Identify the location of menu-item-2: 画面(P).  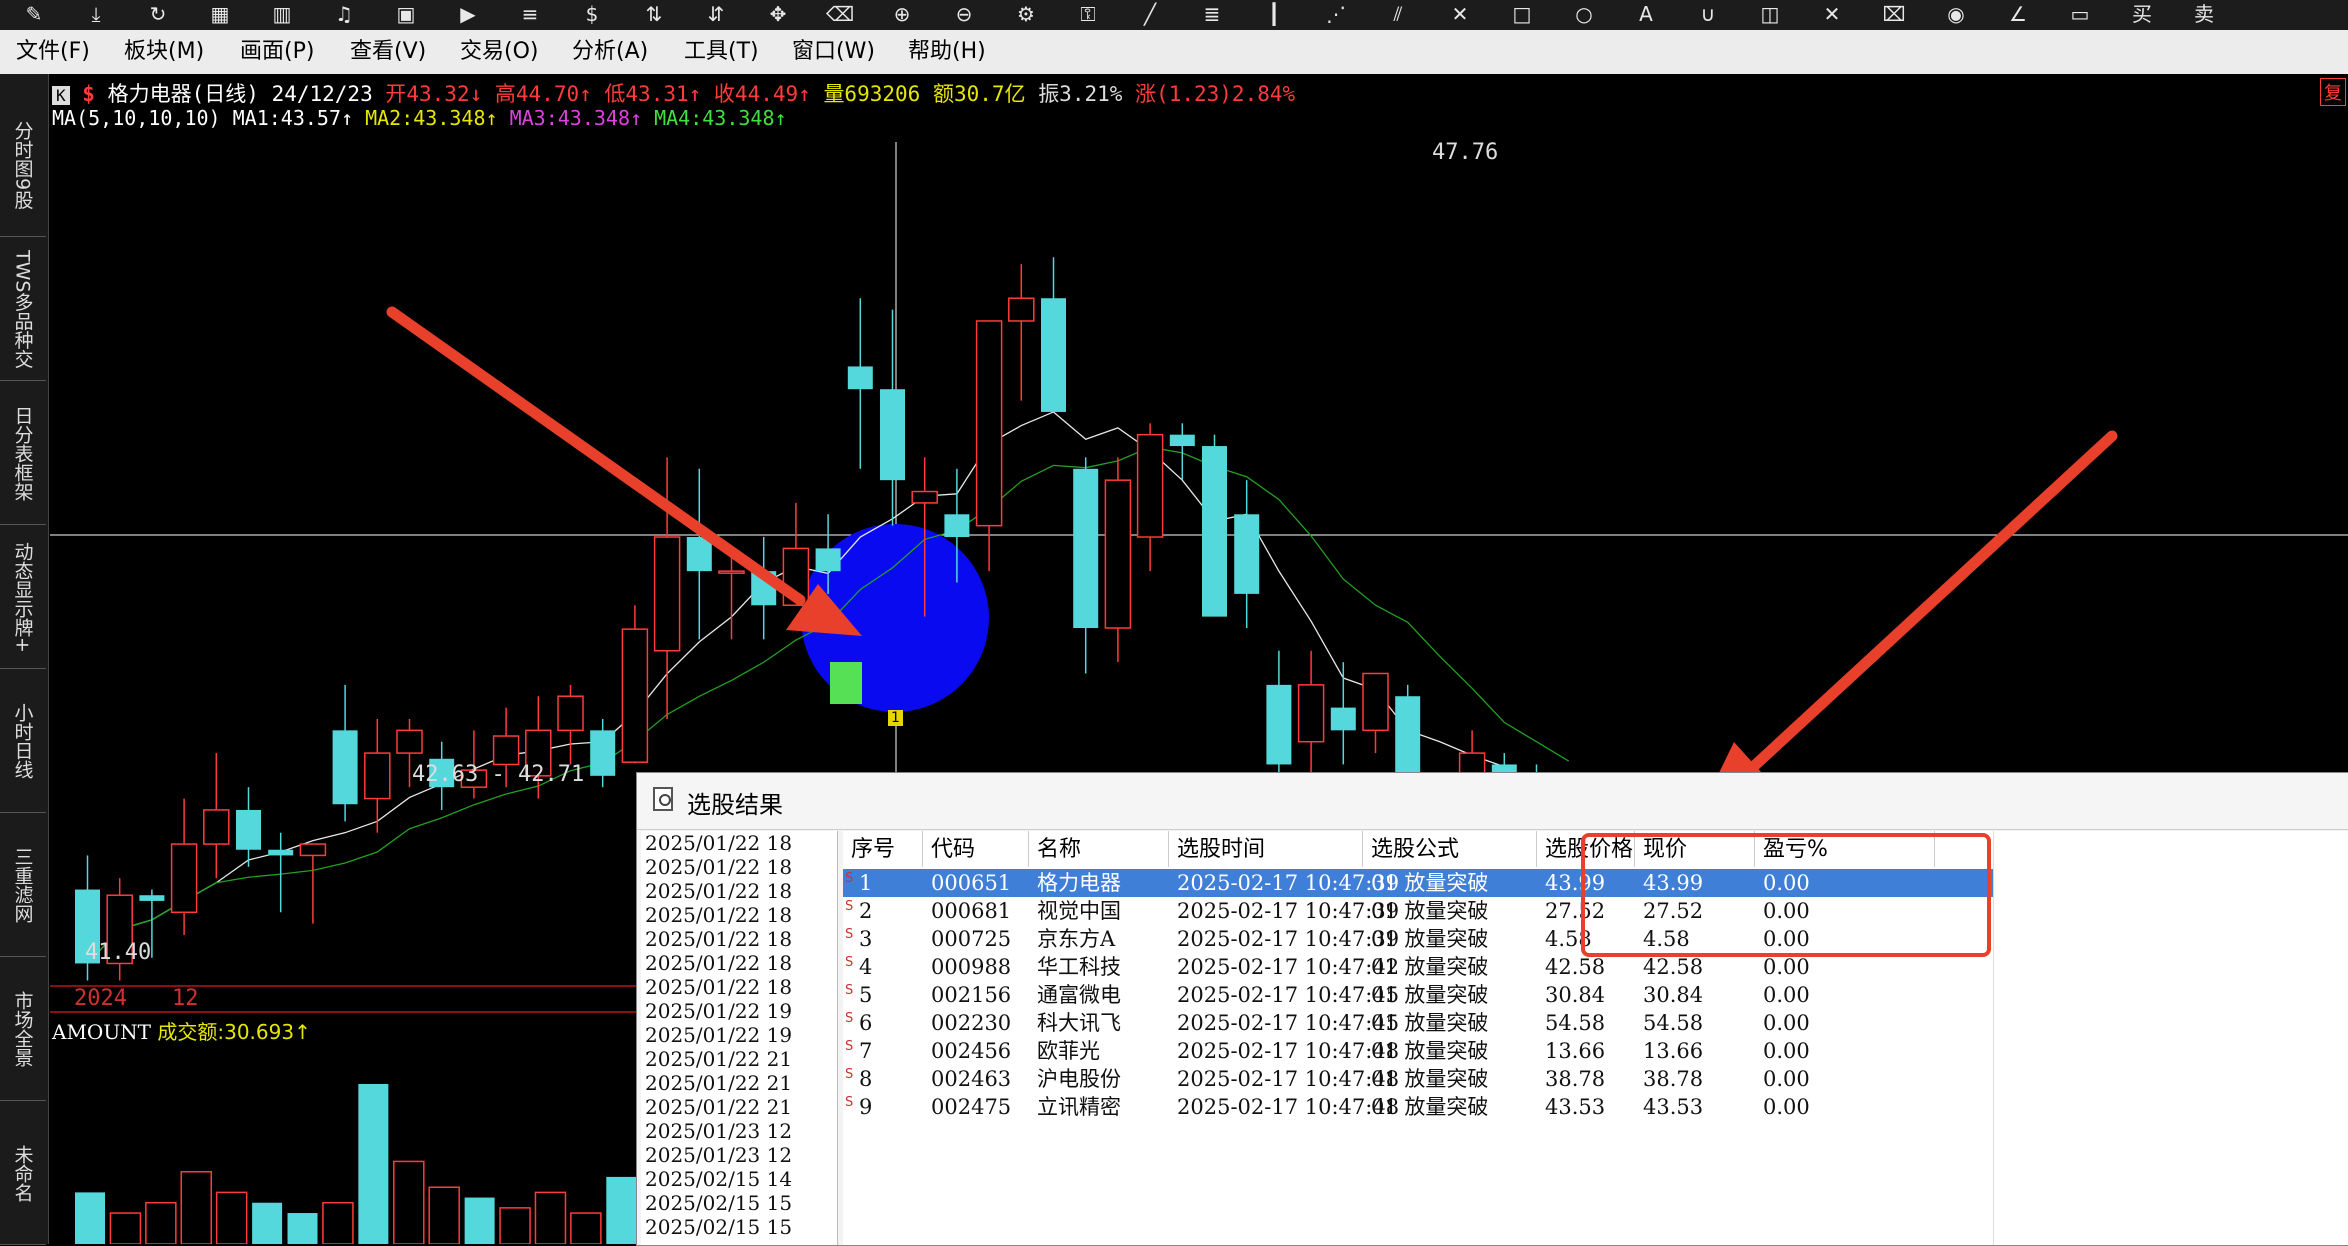
(277, 52).